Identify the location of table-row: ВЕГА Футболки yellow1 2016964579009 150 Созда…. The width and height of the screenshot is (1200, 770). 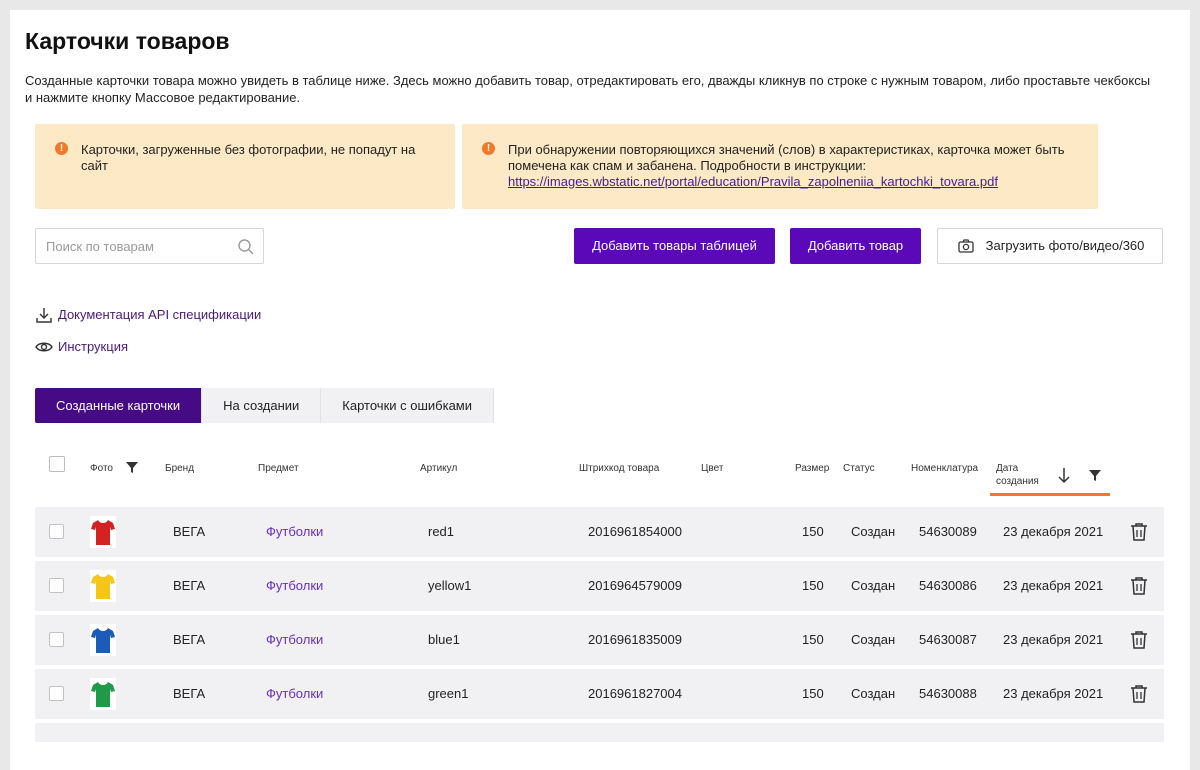
(599, 586).